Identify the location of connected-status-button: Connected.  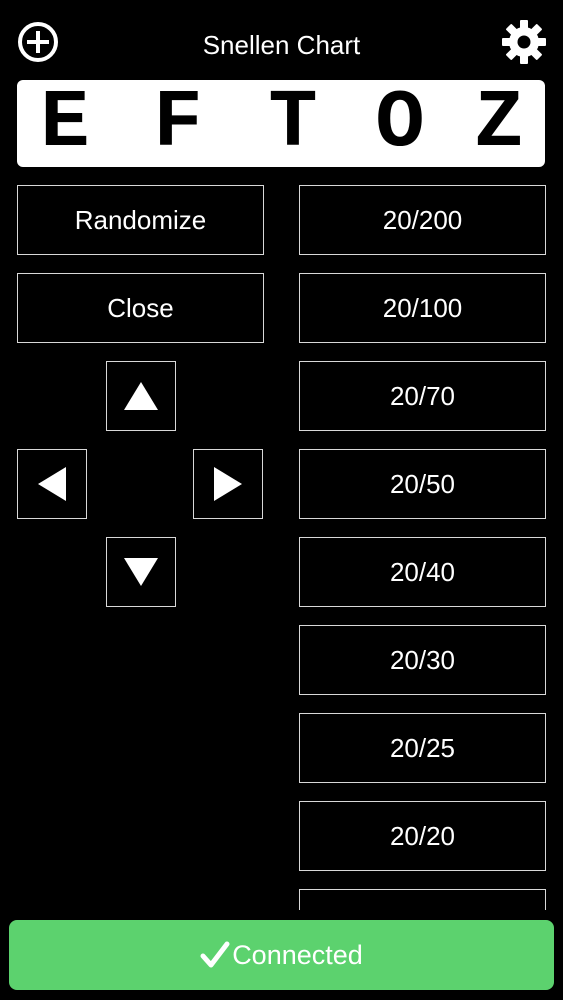
(281, 955).